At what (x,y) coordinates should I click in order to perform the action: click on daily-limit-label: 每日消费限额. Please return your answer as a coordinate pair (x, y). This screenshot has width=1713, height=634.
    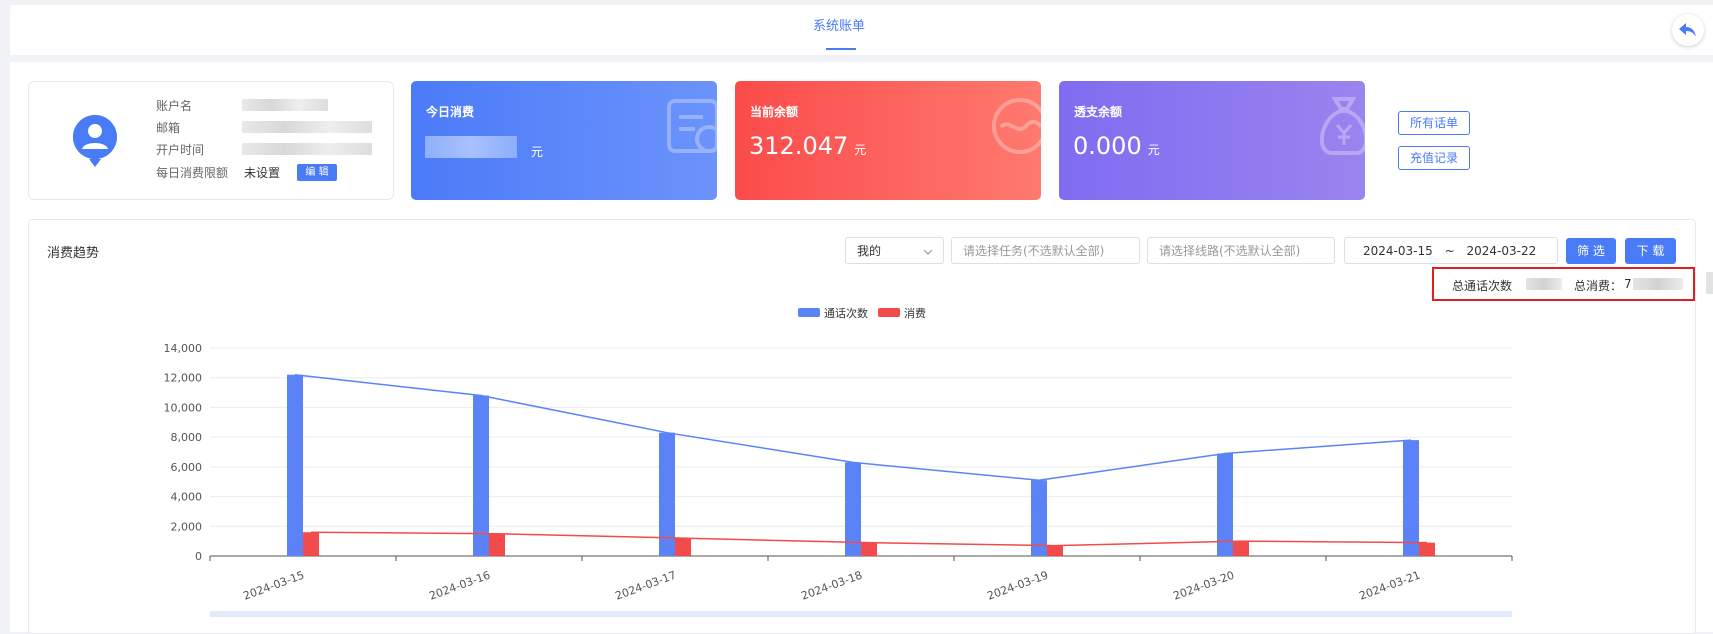
    Looking at the image, I should click on (192, 173).